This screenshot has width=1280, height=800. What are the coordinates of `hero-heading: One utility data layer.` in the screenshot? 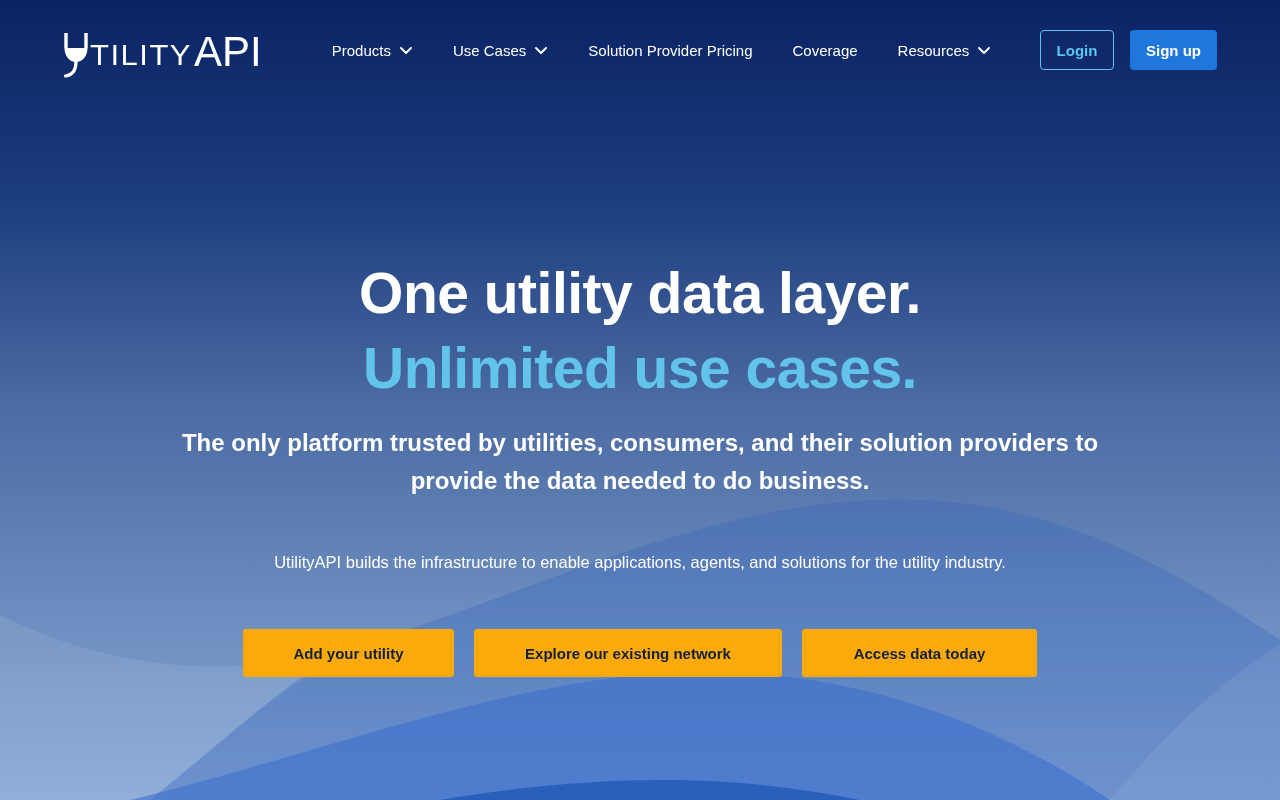 It's located at (640, 293).